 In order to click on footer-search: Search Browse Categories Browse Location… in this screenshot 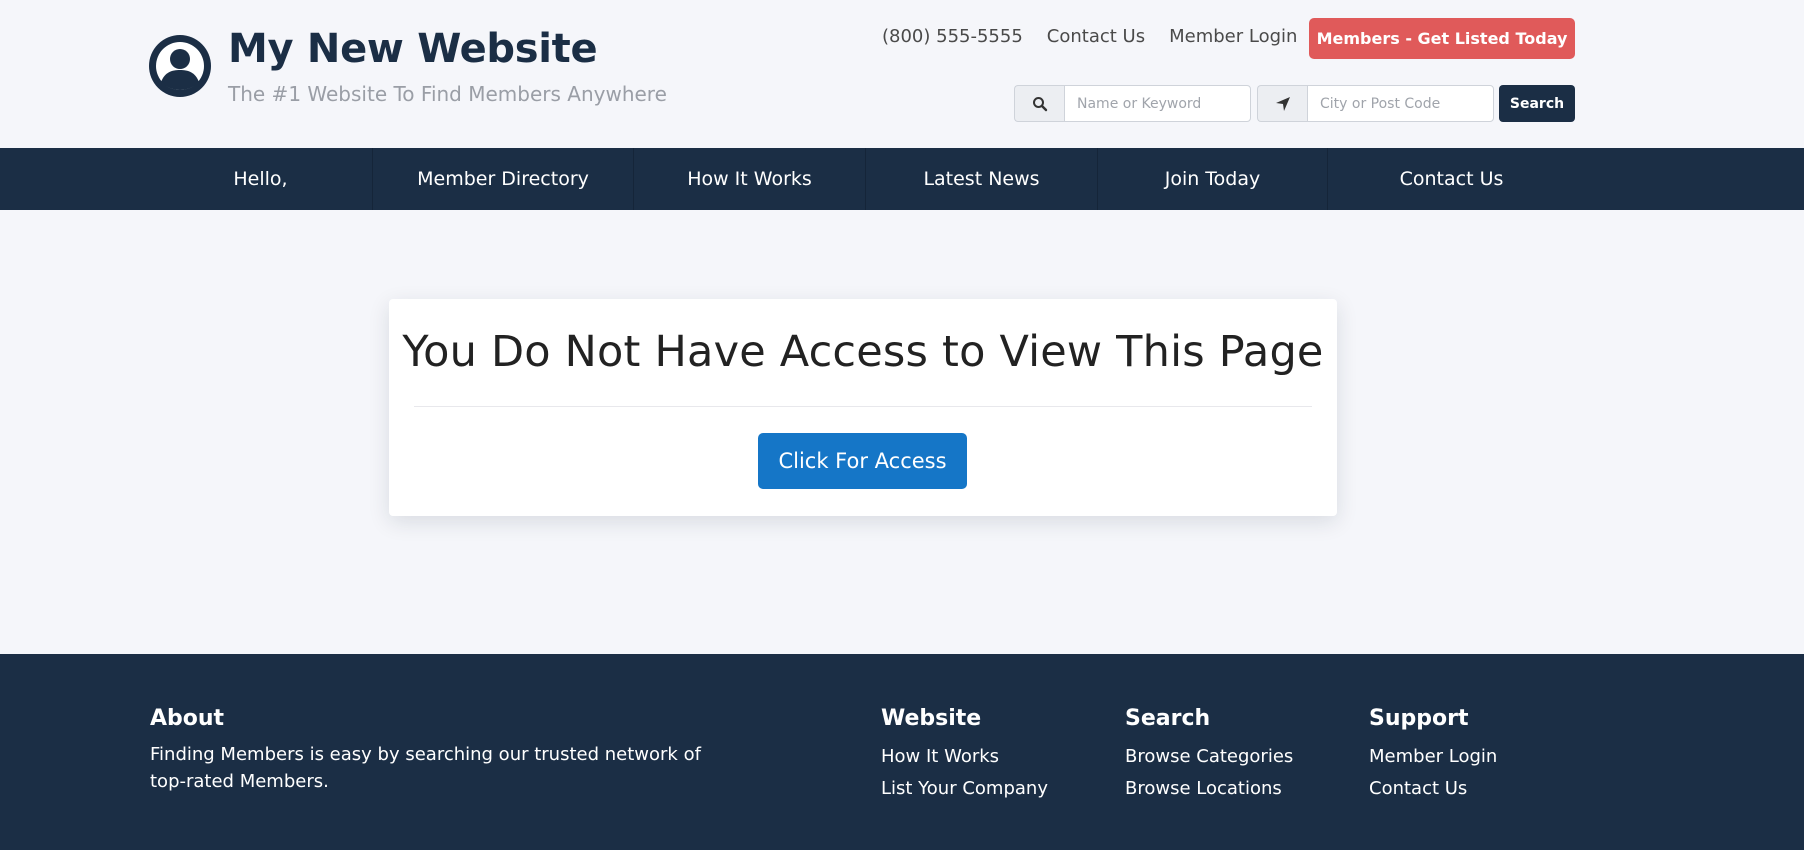, I will do `click(1209, 755)`.